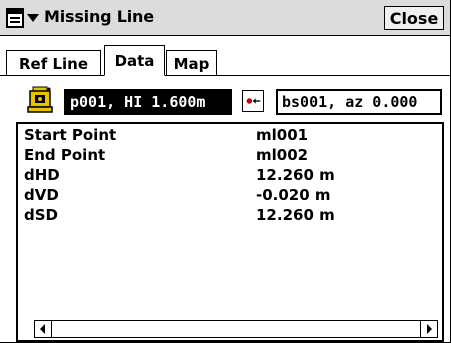  What do you see at coordinates (99, 16) in the screenshot?
I see `window-title: Missing Line` at bounding box center [99, 16].